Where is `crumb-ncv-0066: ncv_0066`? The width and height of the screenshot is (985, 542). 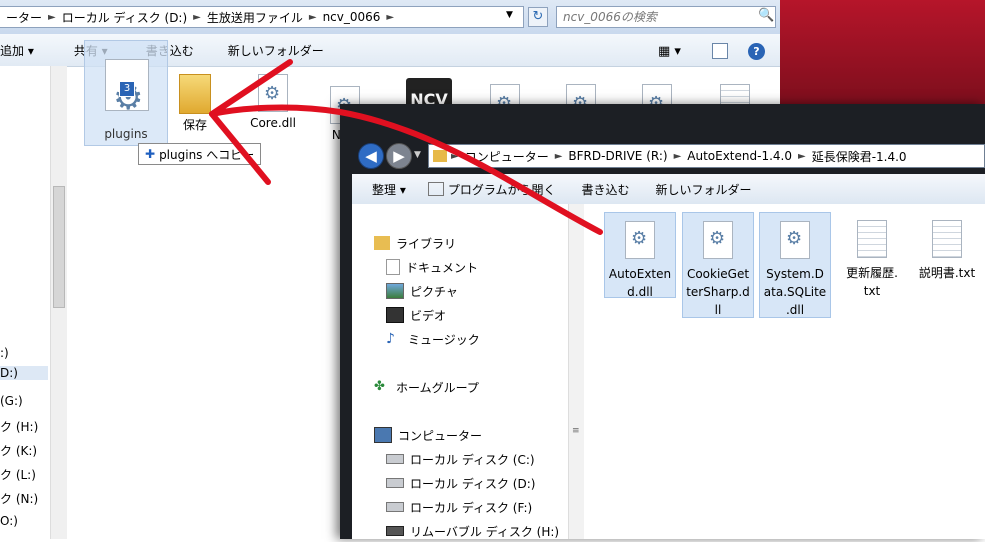
crumb-ncv-0066: ncv_0066 is located at coordinates (352, 17).